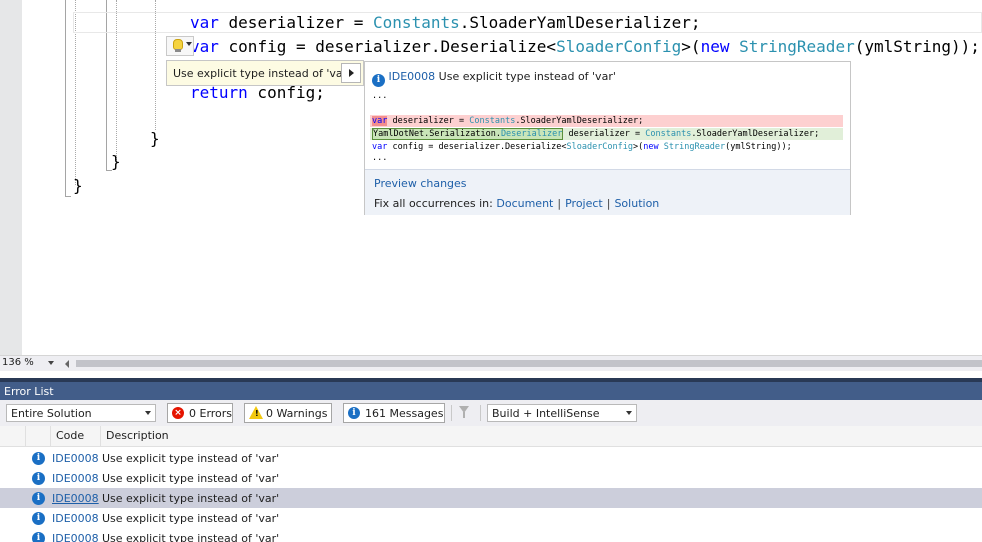  What do you see at coordinates (524, 203) in the screenshot?
I see `fix-document-link: Document` at bounding box center [524, 203].